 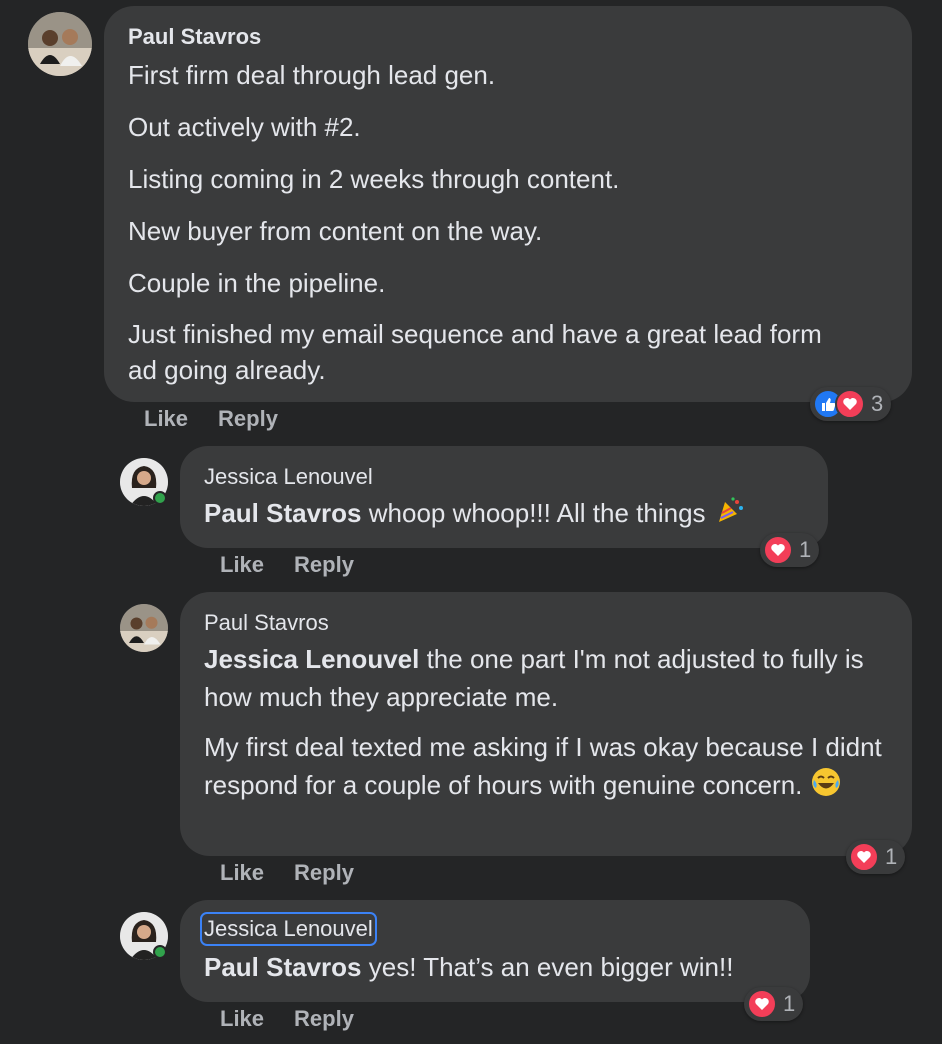 I want to click on comment-text: First firm deal through lead gen., so click(x=312, y=75).